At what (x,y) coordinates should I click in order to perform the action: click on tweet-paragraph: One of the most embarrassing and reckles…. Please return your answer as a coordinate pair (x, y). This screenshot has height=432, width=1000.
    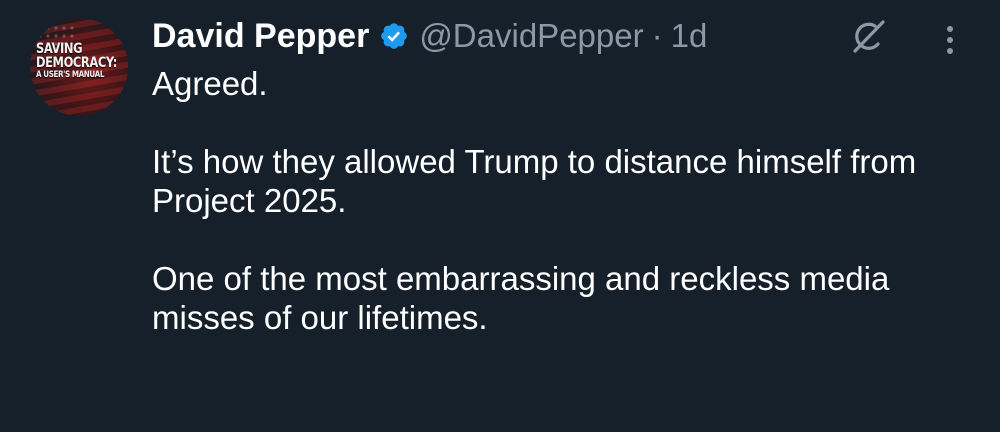
    Looking at the image, I should click on (521, 298).